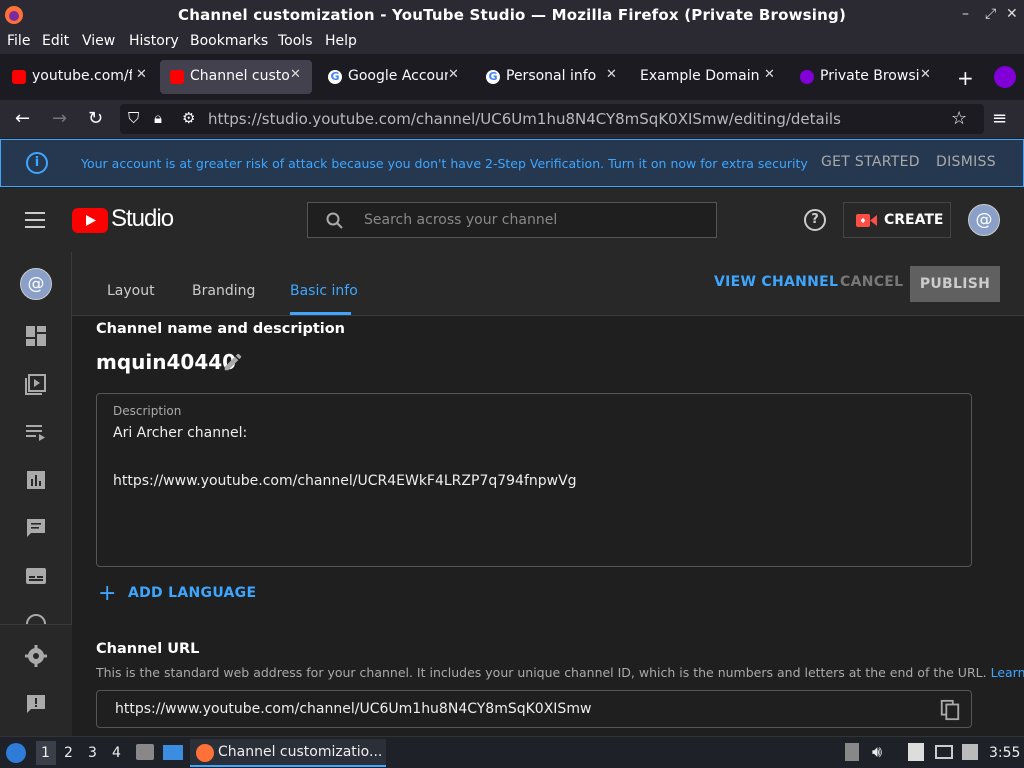 This screenshot has height=768, width=1024. What do you see at coordinates (133, 118) in the screenshot?
I see `shield-icon: ⛉` at bounding box center [133, 118].